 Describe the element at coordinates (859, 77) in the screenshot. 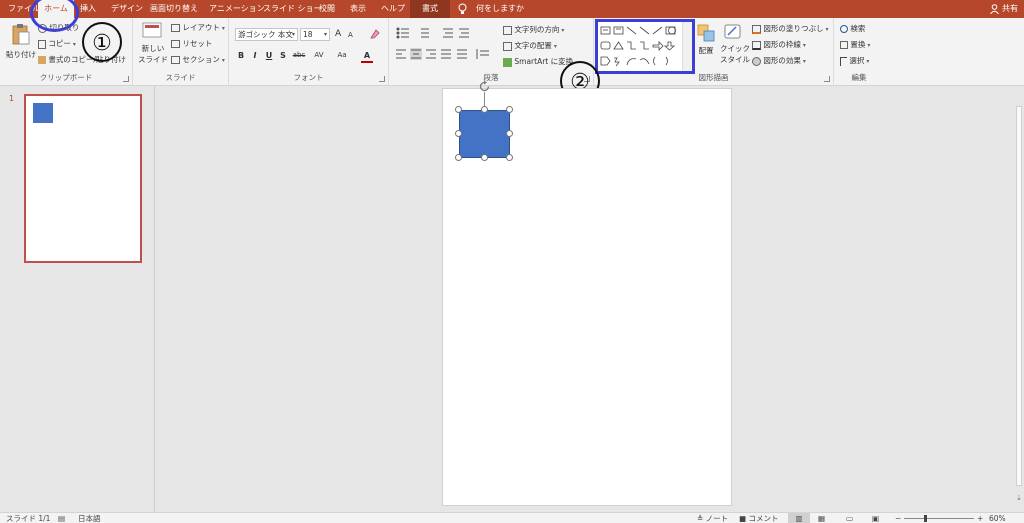

I see `group-label-editing: 編集` at that location.